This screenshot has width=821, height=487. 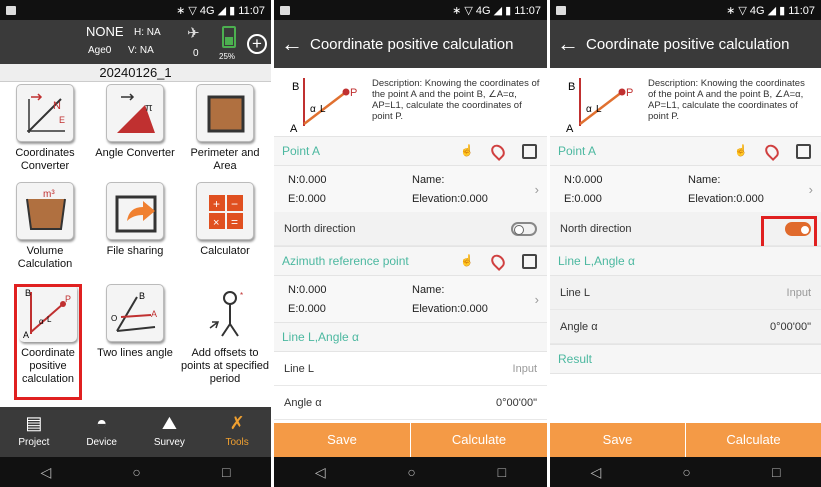 What do you see at coordinates (100, 50) in the screenshot?
I see `age-label: Age0` at bounding box center [100, 50].